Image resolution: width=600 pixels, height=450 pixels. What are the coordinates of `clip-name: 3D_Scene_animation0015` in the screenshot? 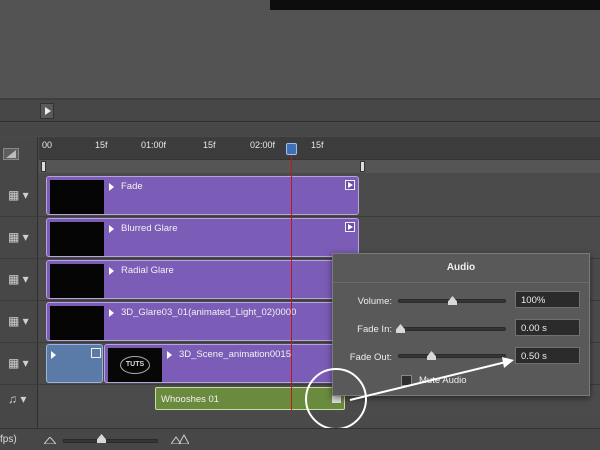 It's located at (235, 354).